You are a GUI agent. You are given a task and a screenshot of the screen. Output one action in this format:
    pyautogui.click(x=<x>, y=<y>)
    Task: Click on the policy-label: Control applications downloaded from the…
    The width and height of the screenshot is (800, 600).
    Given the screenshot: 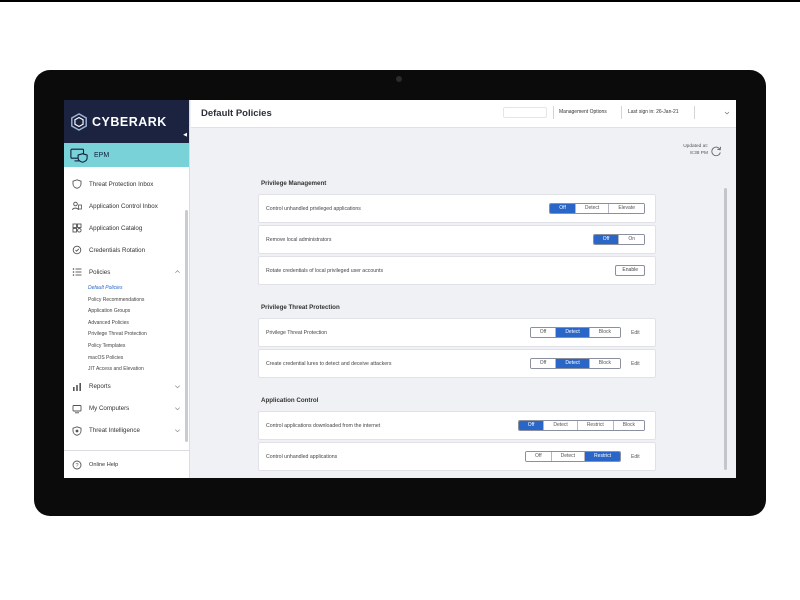 What is the action you would take?
    pyautogui.click(x=323, y=425)
    